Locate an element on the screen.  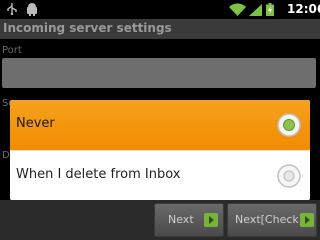
clock: 12:06 is located at coordinates (303, 9).